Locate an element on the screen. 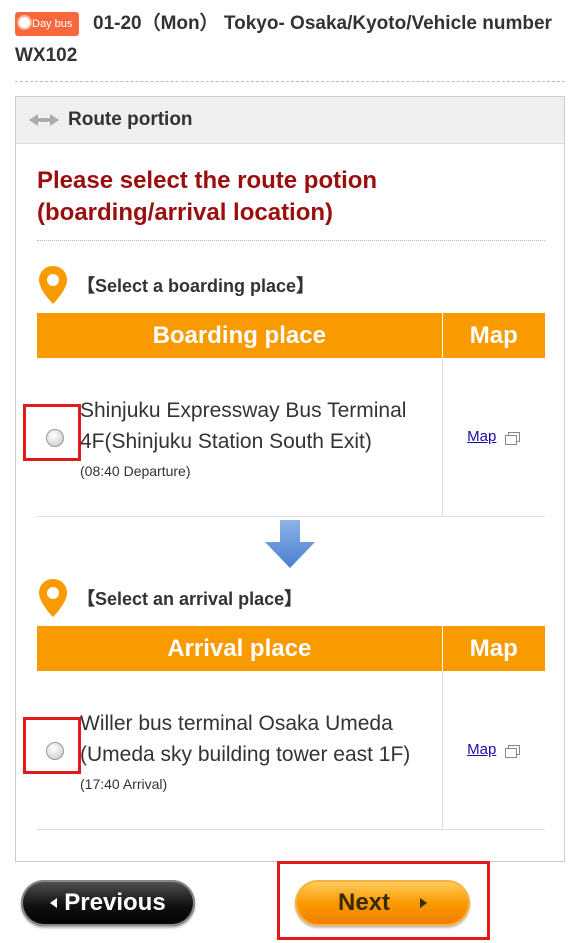  triangle-left-icon is located at coordinates (54, 903).